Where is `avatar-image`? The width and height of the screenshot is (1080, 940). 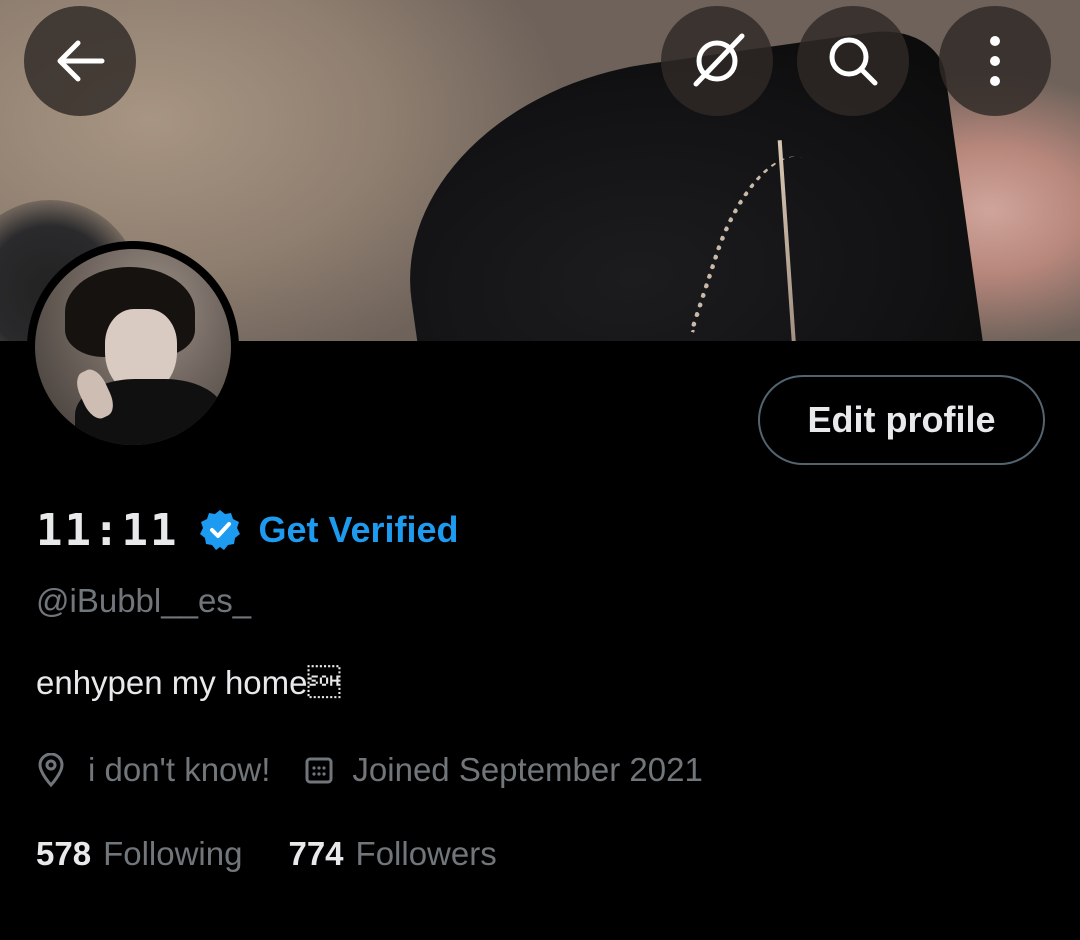 avatar-image is located at coordinates (133, 347).